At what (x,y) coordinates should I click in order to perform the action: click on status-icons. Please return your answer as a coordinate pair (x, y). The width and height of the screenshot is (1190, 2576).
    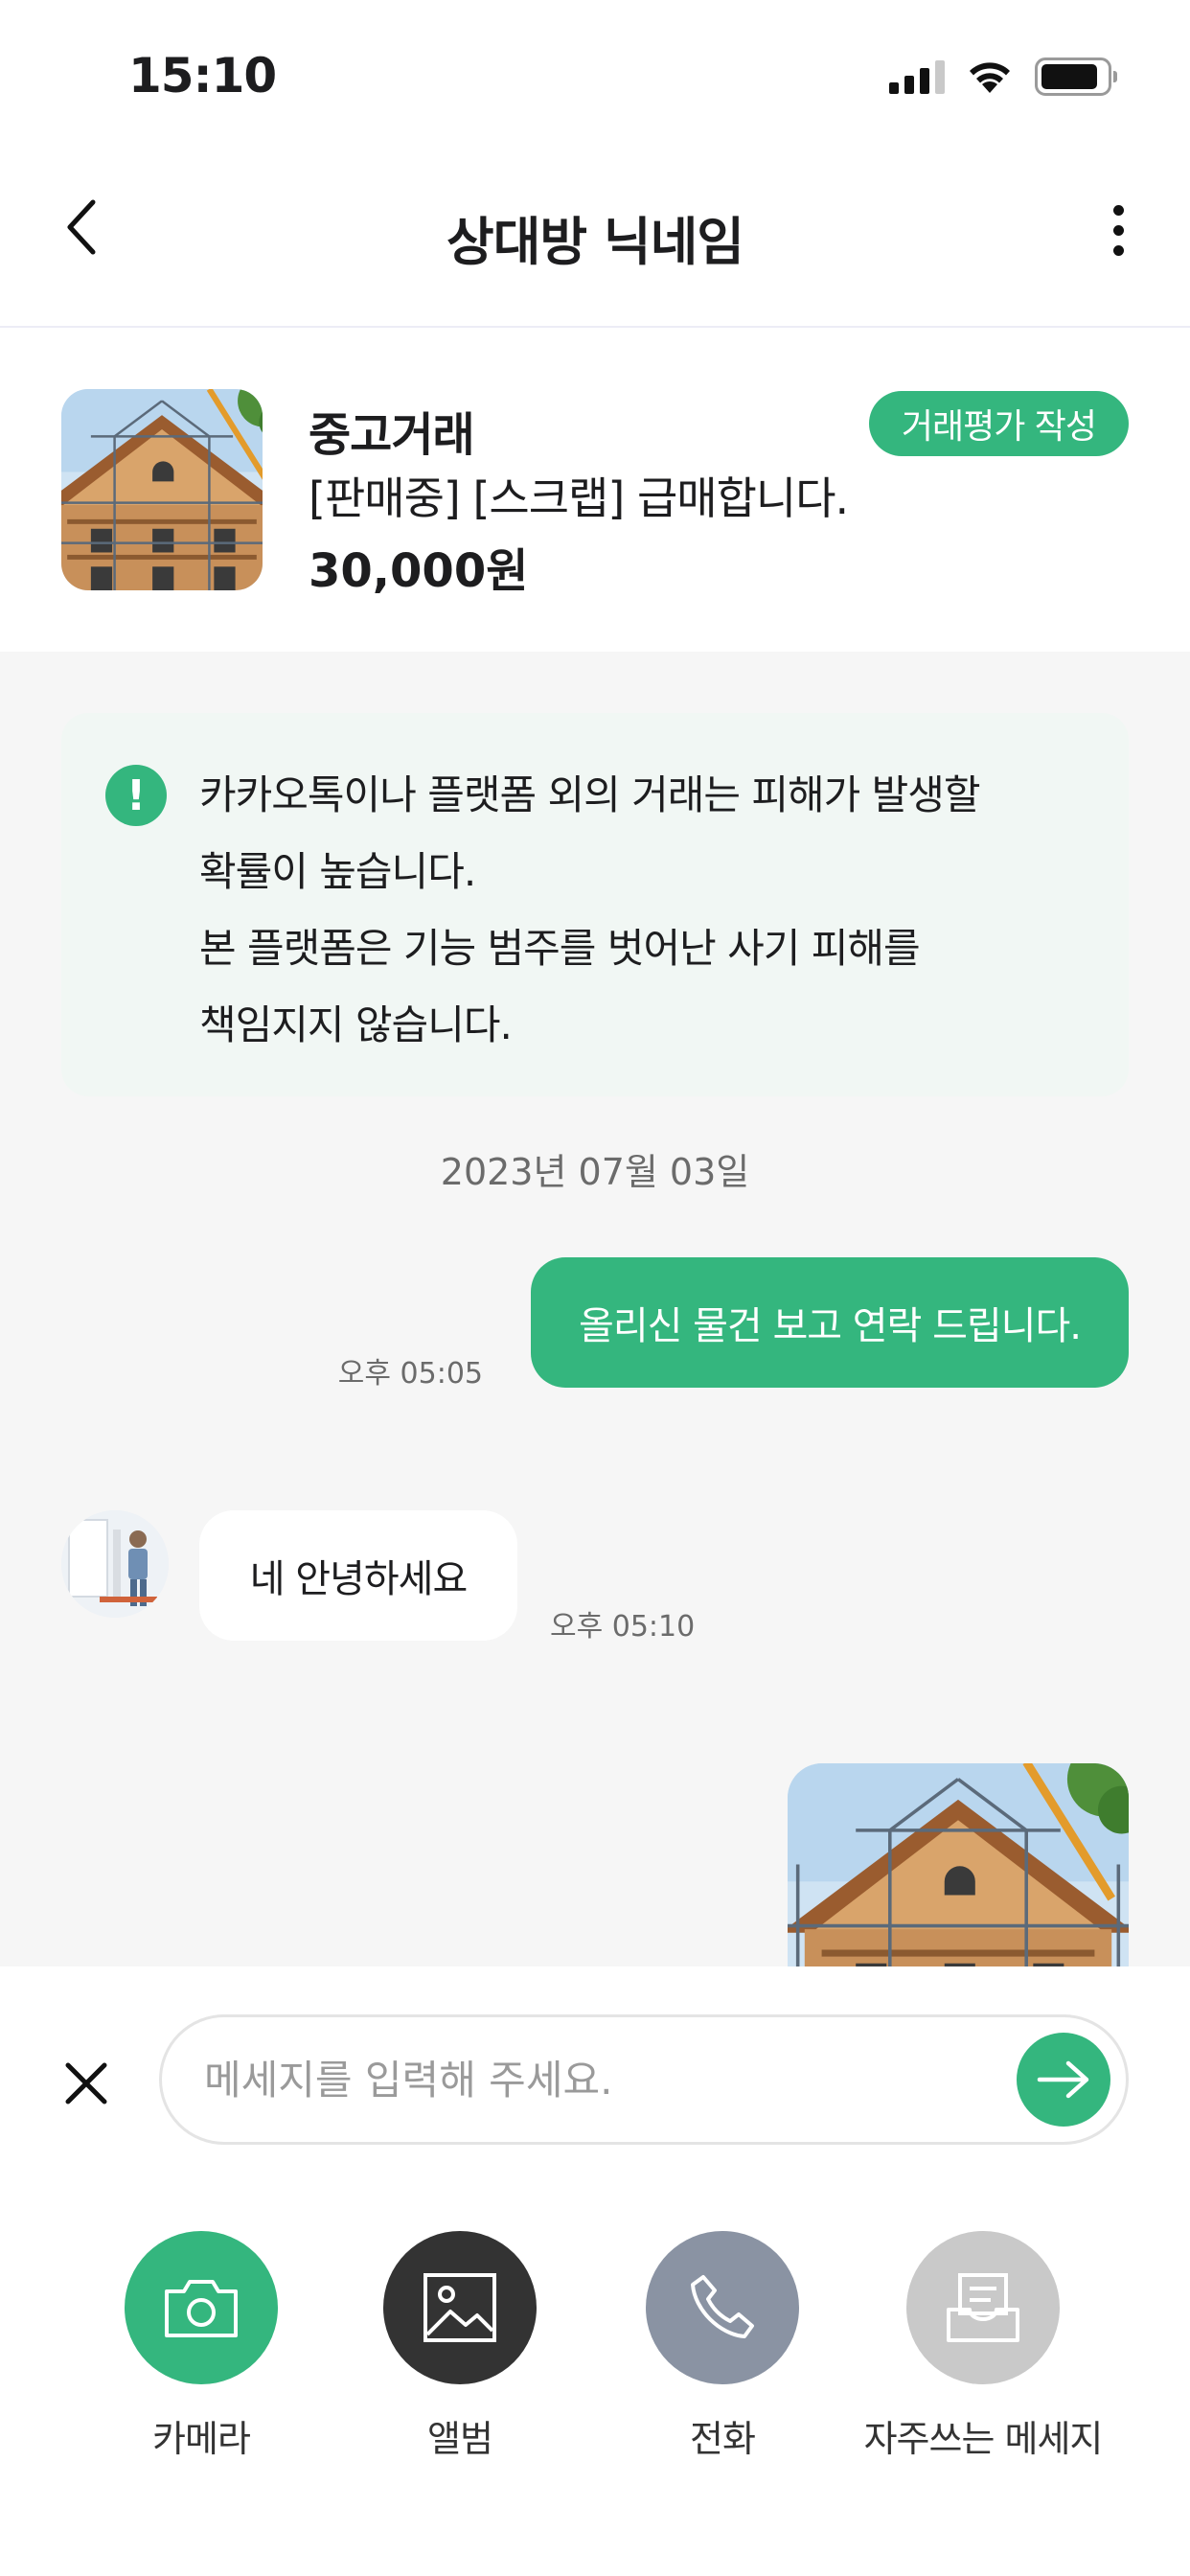
    Looking at the image, I should click on (1003, 77).